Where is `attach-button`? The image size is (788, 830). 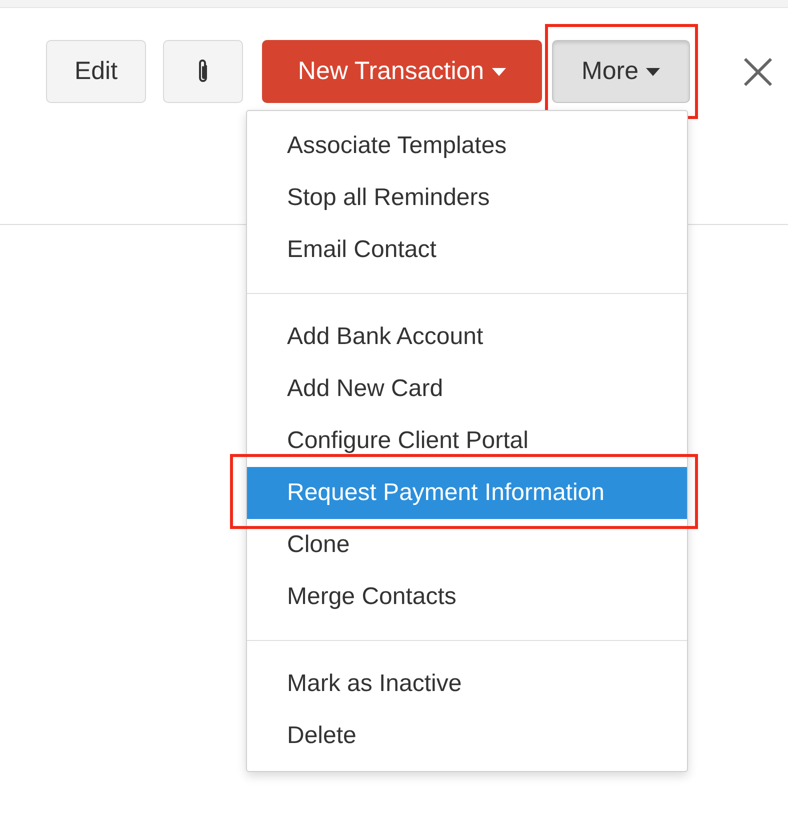 attach-button is located at coordinates (203, 71).